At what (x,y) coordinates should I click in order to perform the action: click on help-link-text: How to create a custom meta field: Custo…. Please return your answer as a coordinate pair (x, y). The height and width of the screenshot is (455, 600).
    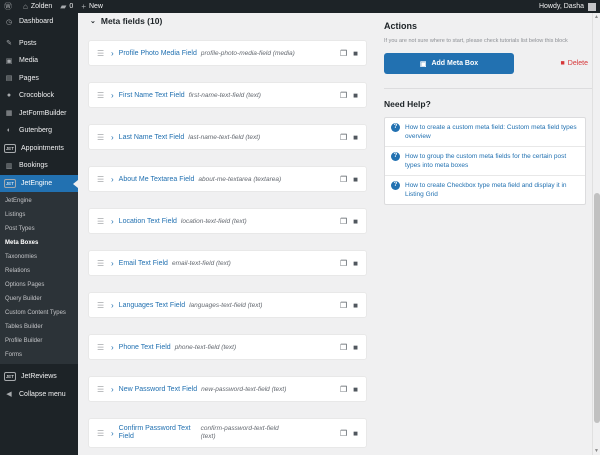
    Looking at the image, I should click on (492, 132).